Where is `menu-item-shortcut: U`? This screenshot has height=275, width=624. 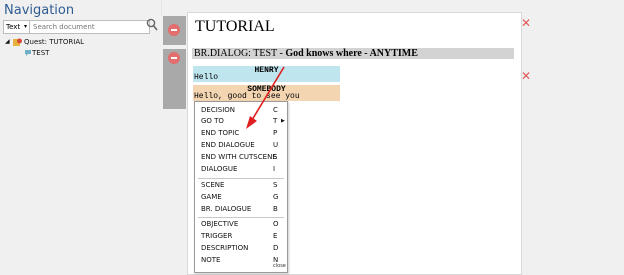 menu-item-shortcut: U is located at coordinates (276, 145).